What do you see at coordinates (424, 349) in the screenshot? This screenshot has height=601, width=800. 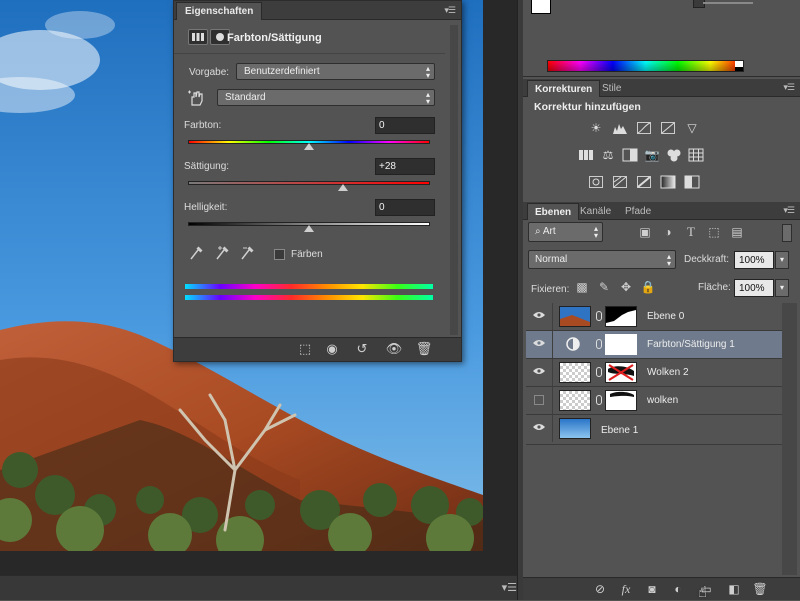 I see `delete-icon: 🗑` at bounding box center [424, 349].